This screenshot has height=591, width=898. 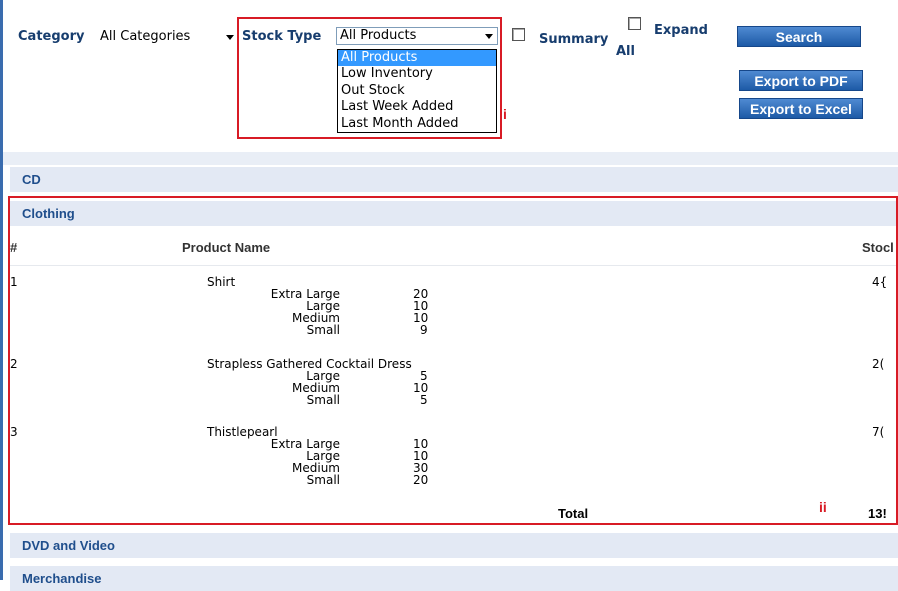 I want to click on export-excel-button: Export to Excel, so click(x=801, y=108).